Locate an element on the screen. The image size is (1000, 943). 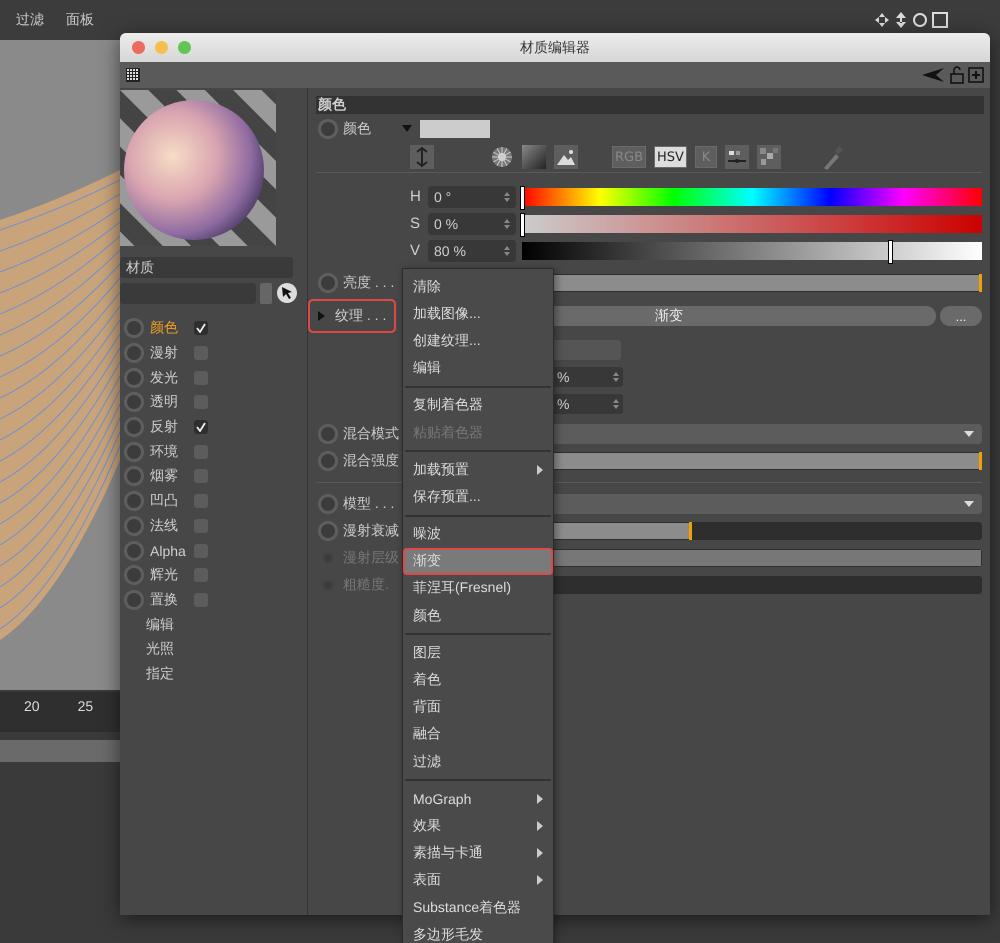
close-button is located at coordinates (138, 47).